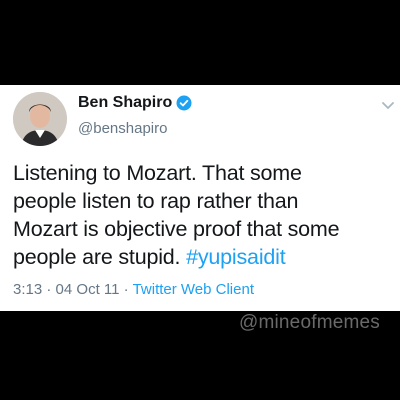  What do you see at coordinates (88, 289) in the screenshot?
I see `tweet-date: 04 Oct 11` at bounding box center [88, 289].